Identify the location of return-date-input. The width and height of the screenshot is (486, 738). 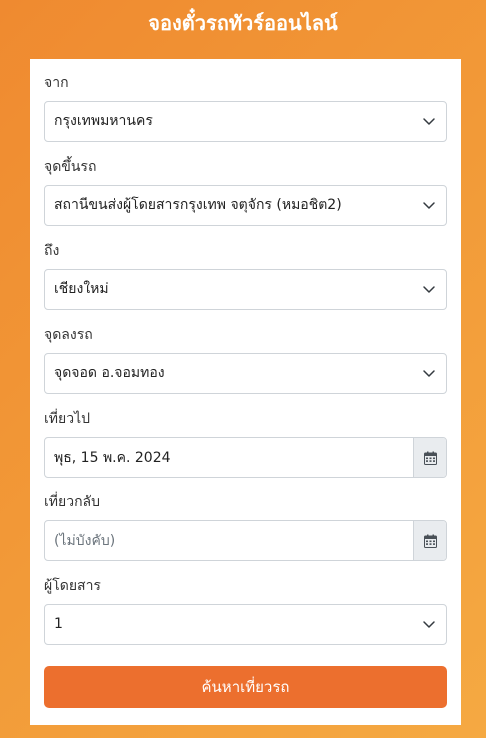
(230, 540).